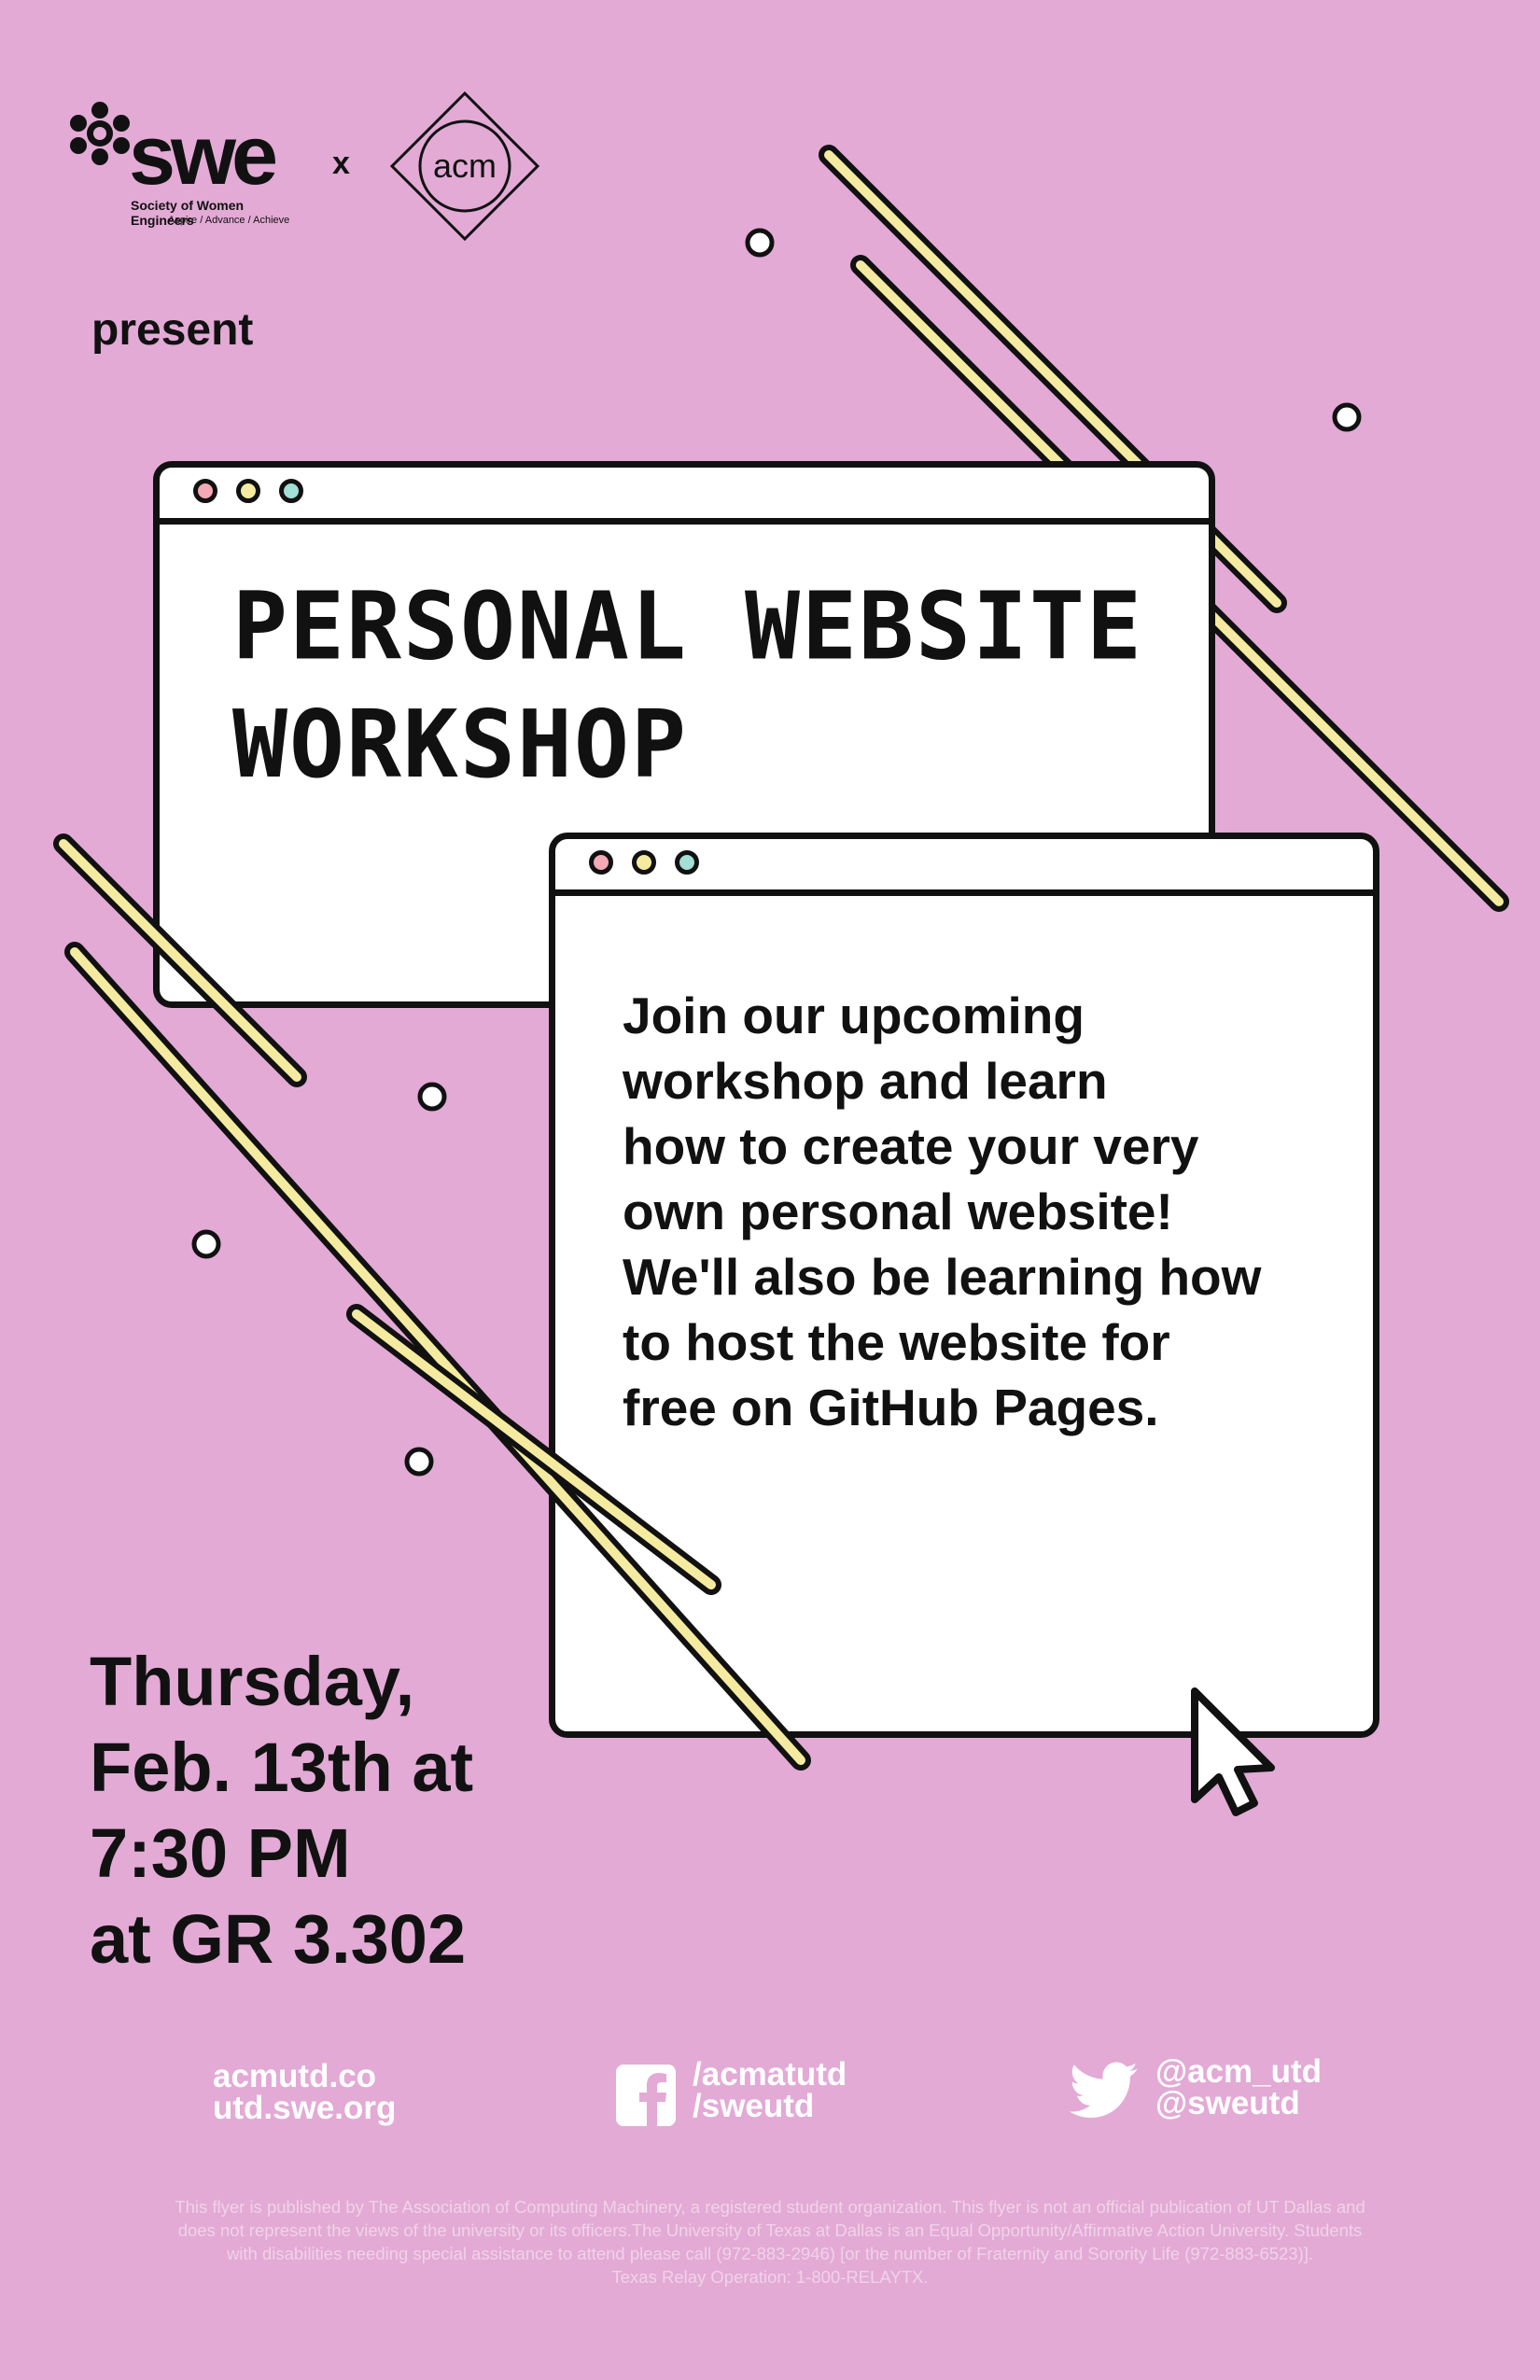 The width and height of the screenshot is (1540, 2380). Describe the element at coordinates (854, 1015) in the screenshot. I see `description-line: Join our upcoming` at that location.